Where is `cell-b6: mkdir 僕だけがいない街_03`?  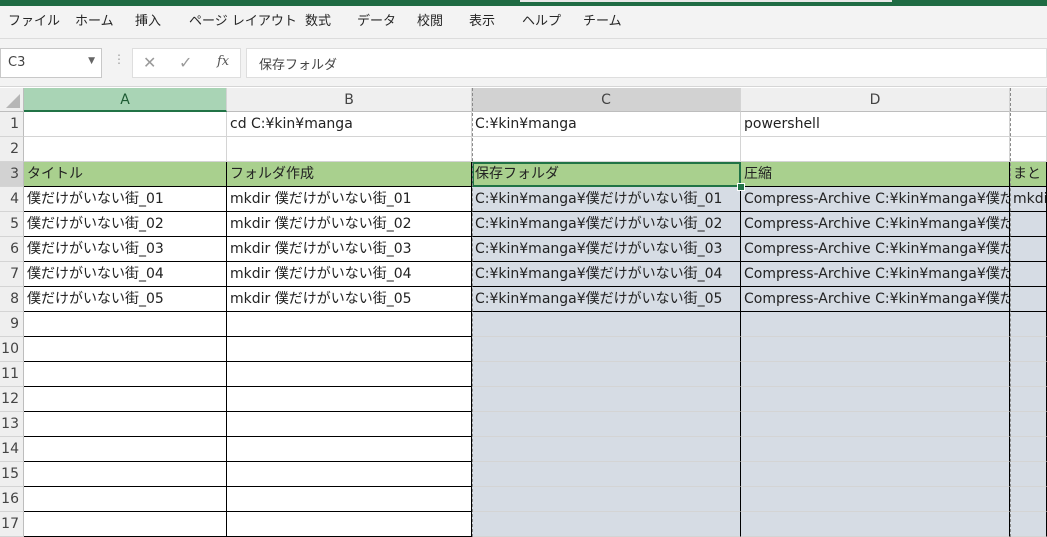 cell-b6: mkdir 僕だけがいない街_03 is located at coordinates (349, 249).